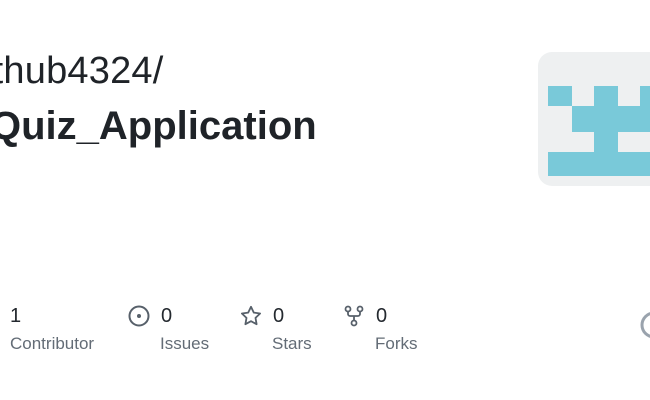  I want to click on forks-label: Forks, so click(396, 343).